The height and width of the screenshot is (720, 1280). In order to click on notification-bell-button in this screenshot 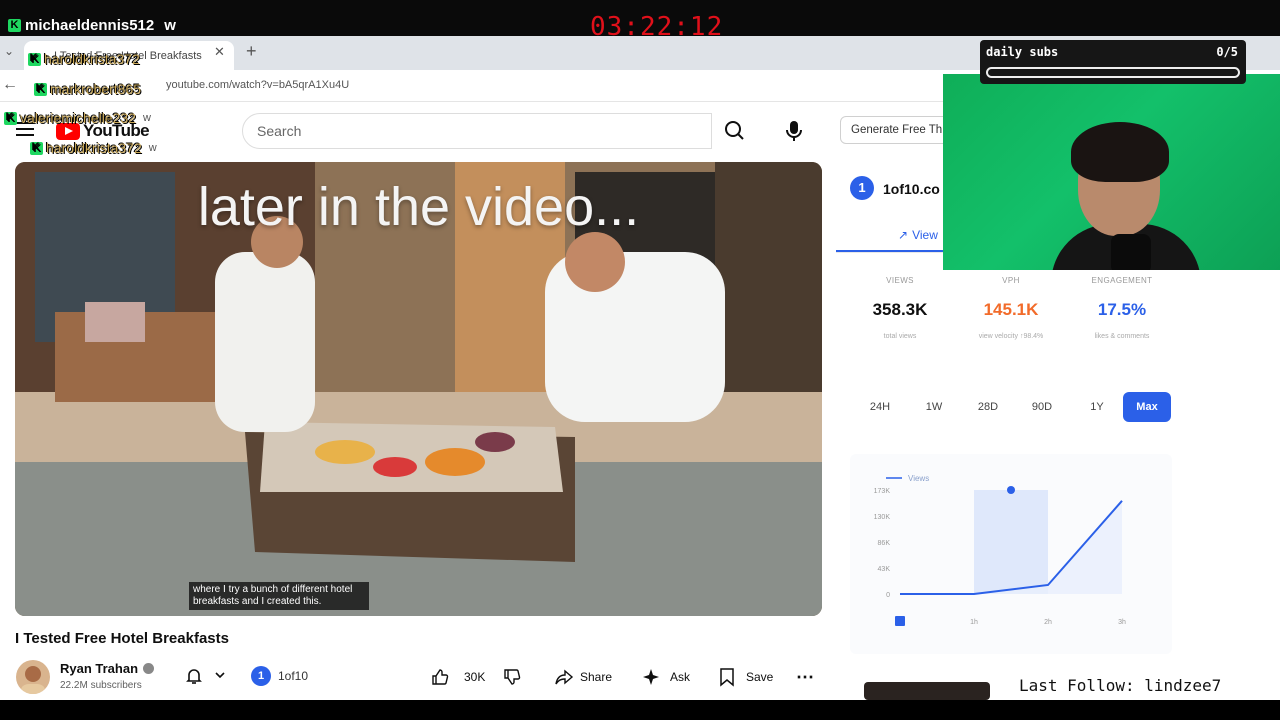, I will do `click(194, 678)`.